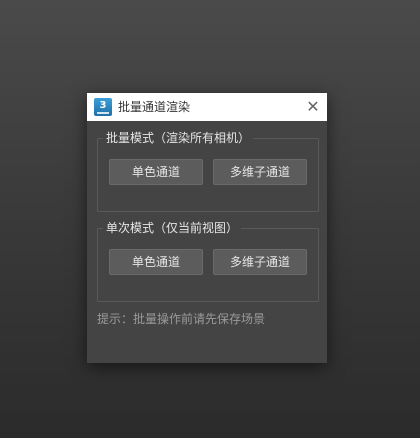 The image size is (420, 438). What do you see at coordinates (154, 107) in the screenshot?
I see `dialog-title: 批量通道渲染` at bounding box center [154, 107].